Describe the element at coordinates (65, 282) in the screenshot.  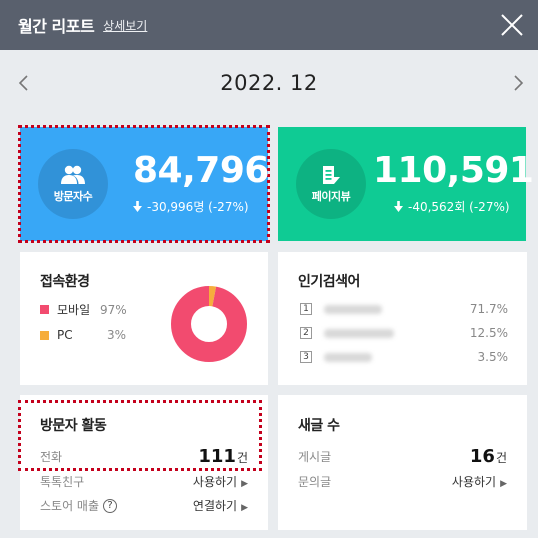
I see `access-title: 접속환경` at that location.